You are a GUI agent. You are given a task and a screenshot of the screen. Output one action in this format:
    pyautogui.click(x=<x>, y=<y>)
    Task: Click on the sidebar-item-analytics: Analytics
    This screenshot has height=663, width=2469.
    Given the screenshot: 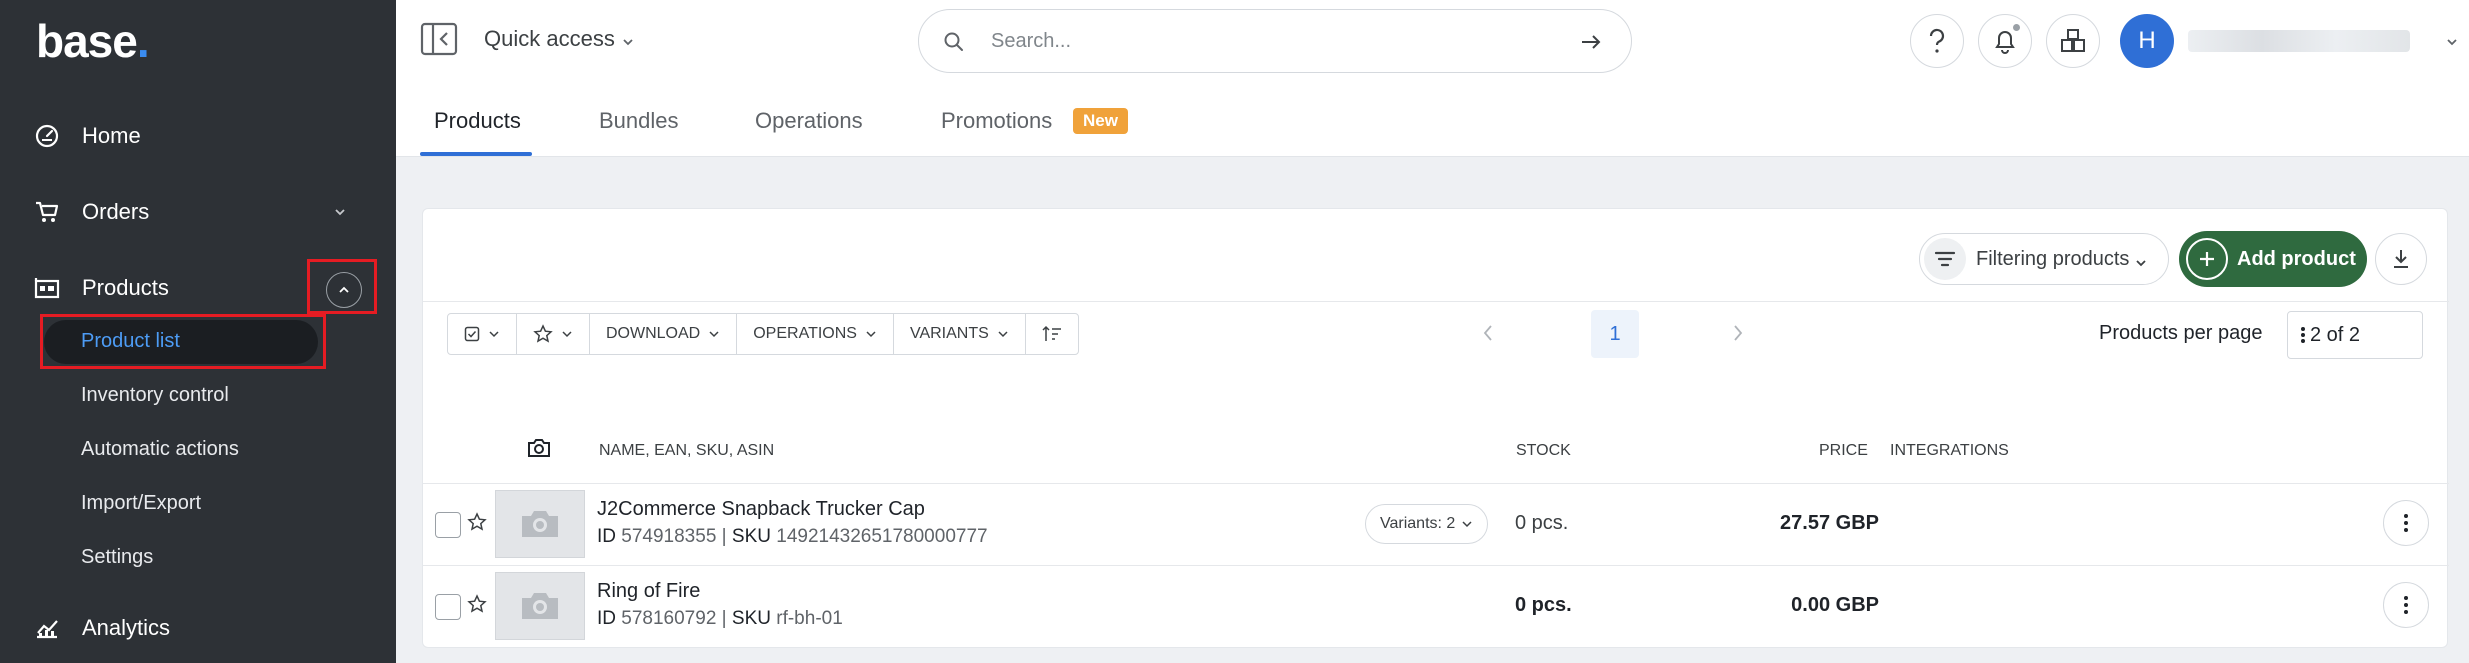 What is the action you would take?
    pyautogui.click(x=198, y=628)
    